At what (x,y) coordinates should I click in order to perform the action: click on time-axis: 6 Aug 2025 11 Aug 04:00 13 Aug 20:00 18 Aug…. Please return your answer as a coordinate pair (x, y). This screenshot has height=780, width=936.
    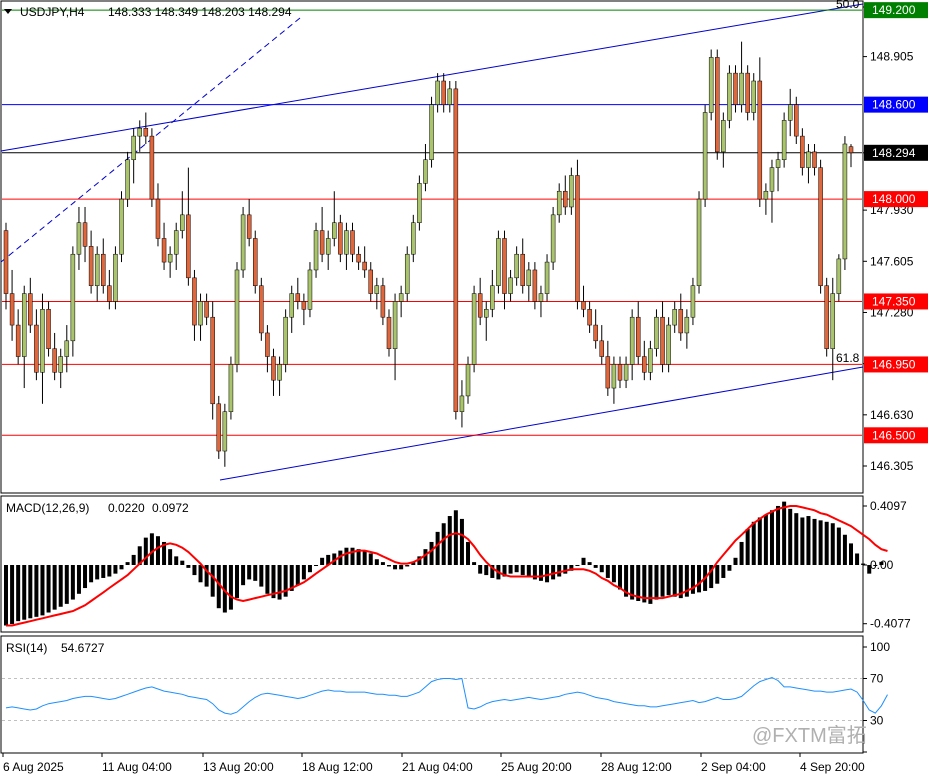
    Looking at the image, I should click on (433, 763).